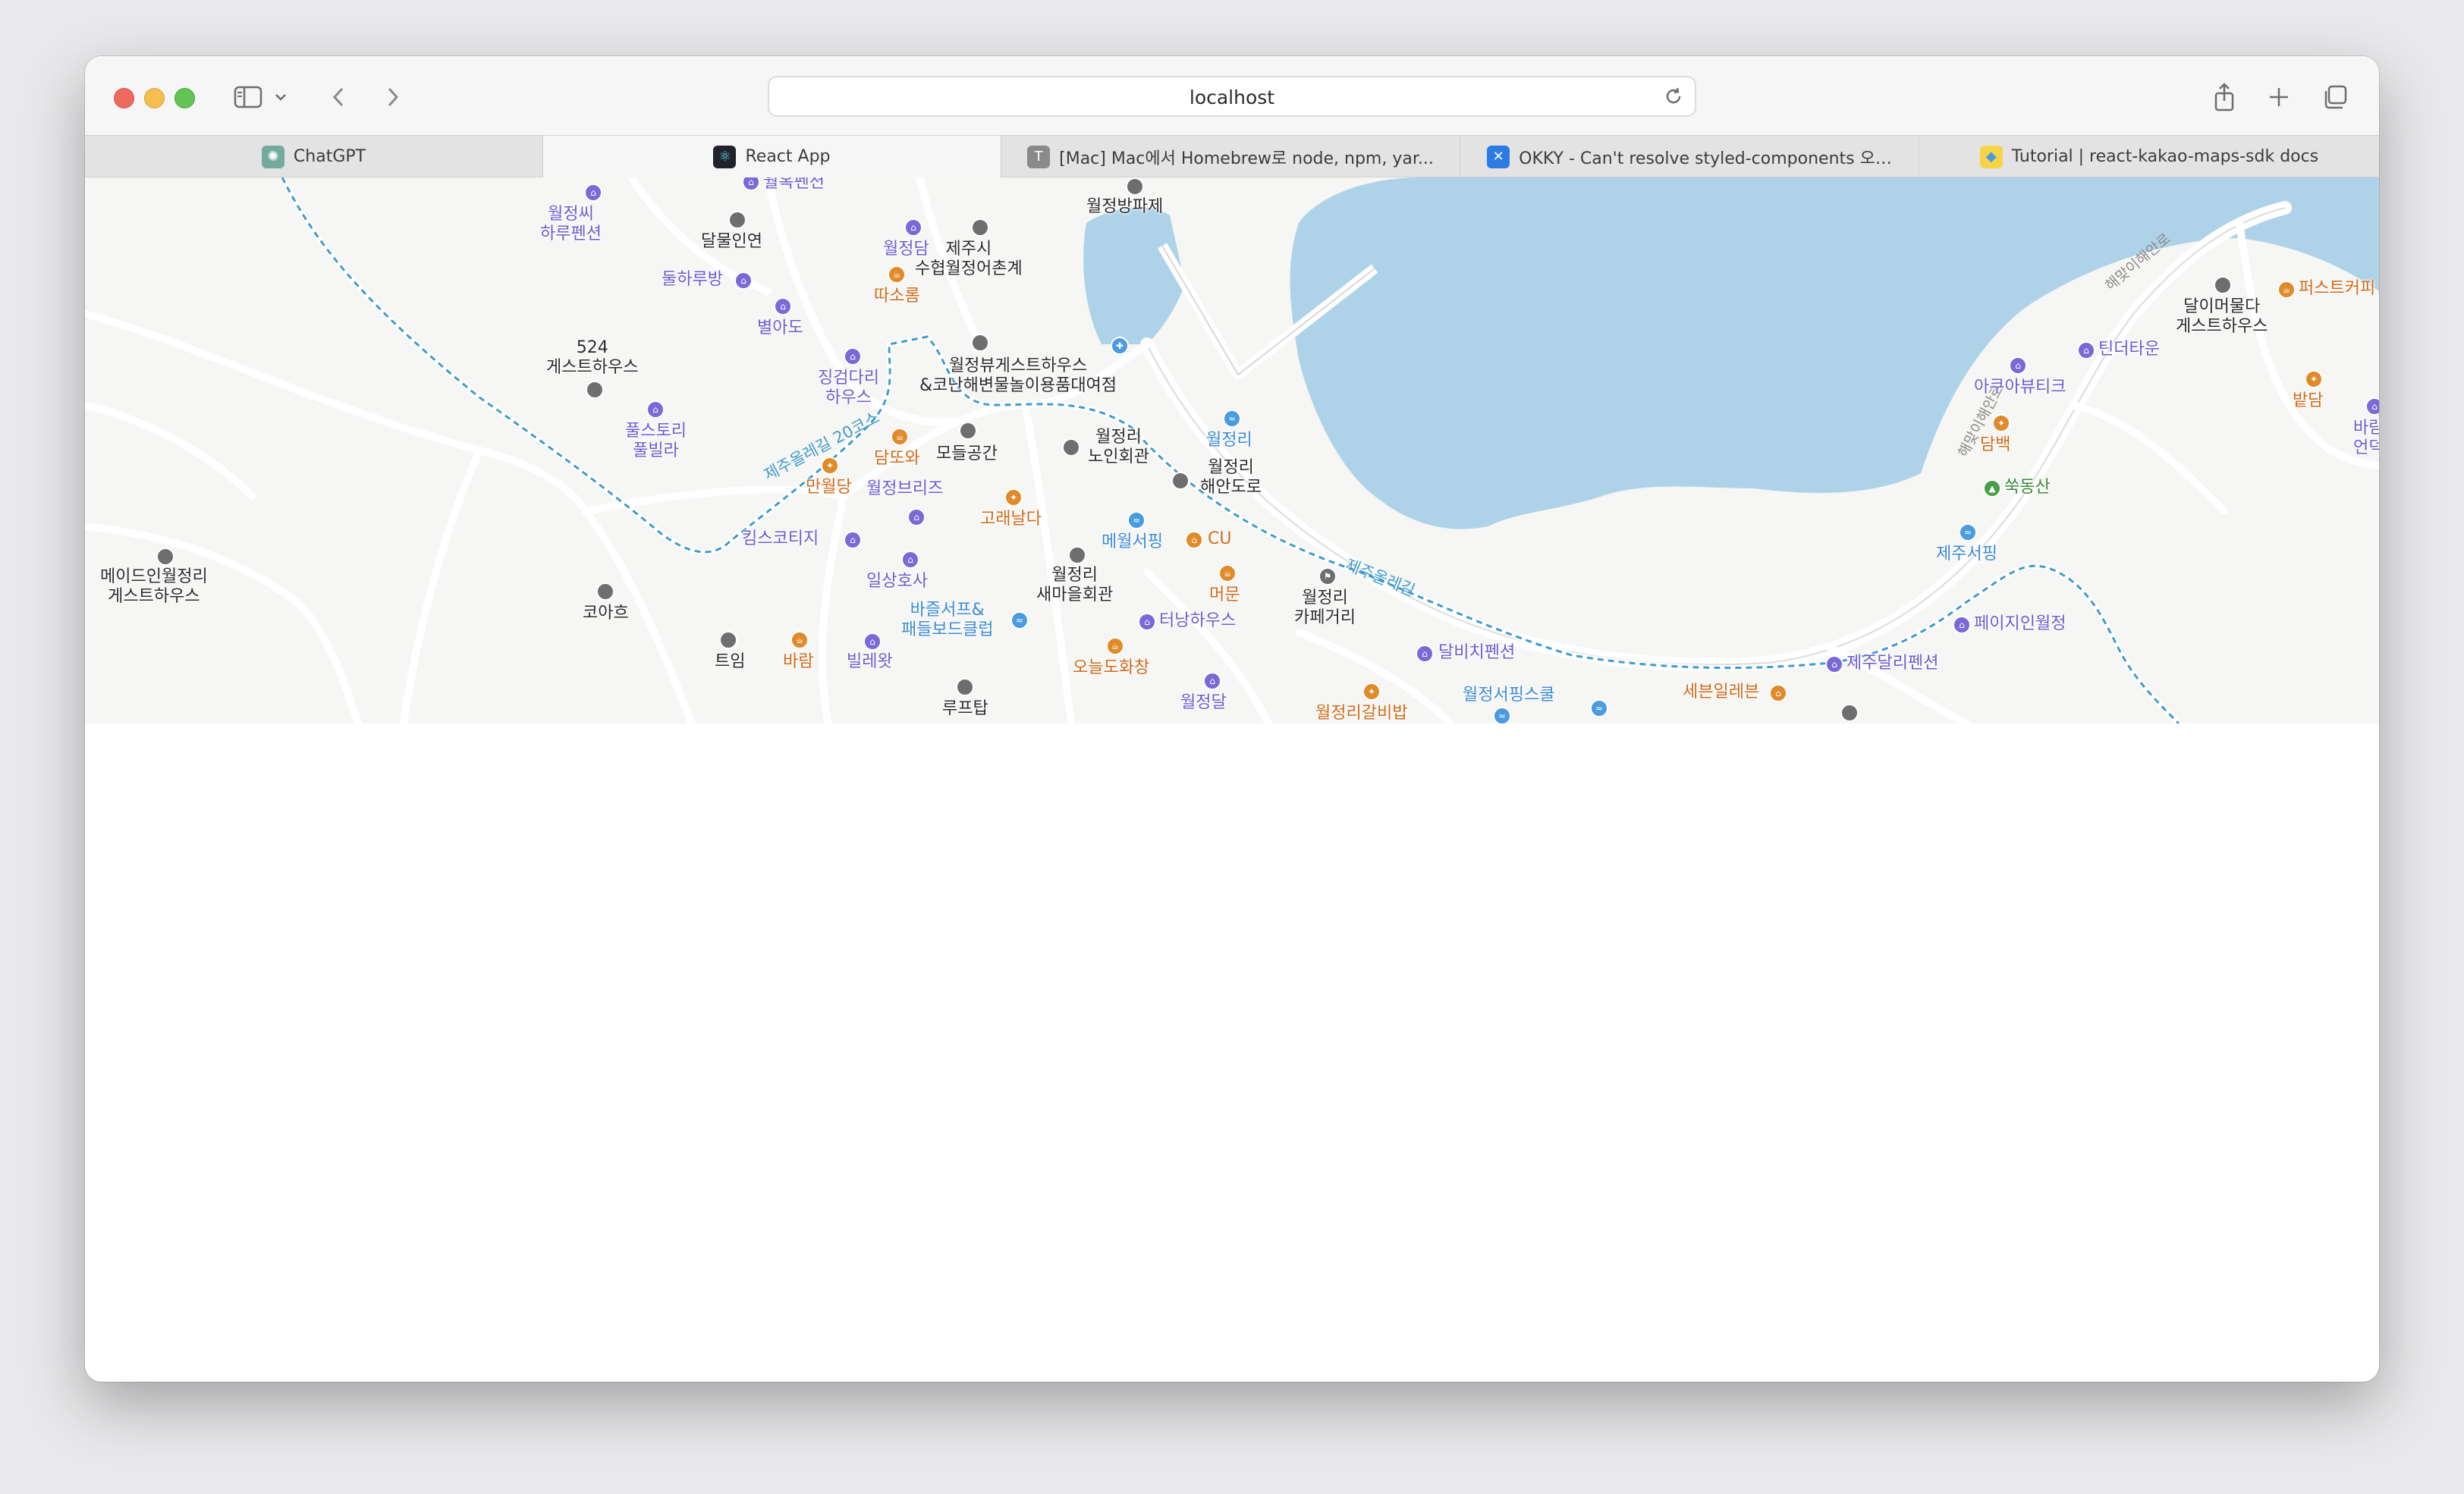 This screenshot has height=1494, width=2464. Describe the element at coordinates (1992, 488) in the screenshot. I see `mountain-pin-icon: ▲` at that location.